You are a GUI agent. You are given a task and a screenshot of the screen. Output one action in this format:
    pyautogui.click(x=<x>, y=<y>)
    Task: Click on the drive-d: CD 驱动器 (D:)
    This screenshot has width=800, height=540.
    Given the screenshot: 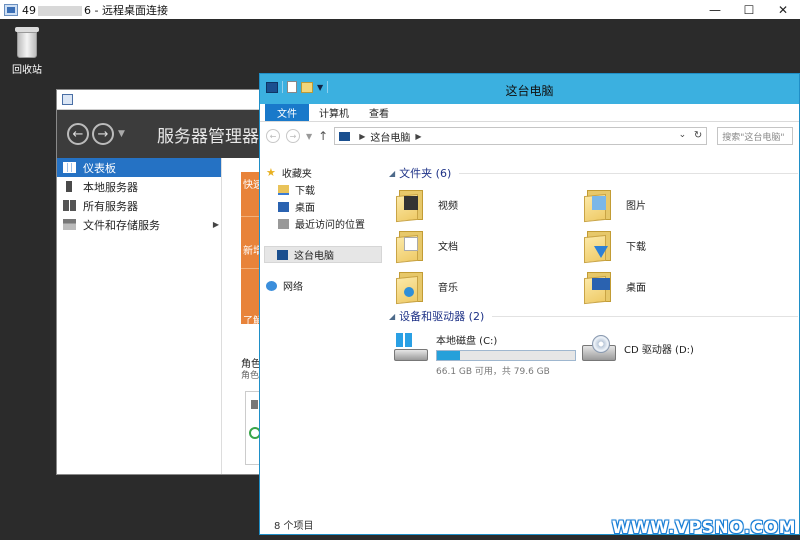 What is the action you would take?
    pyautogui.click(x=634, y=348)
    